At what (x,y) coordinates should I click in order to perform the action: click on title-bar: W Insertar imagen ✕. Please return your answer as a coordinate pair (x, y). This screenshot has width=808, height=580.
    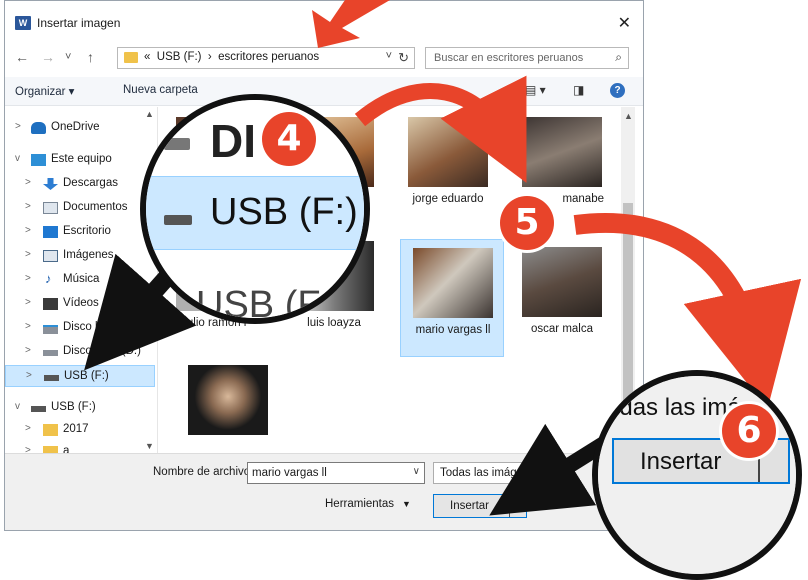
    Looking at the image, I should click on (324, 19).